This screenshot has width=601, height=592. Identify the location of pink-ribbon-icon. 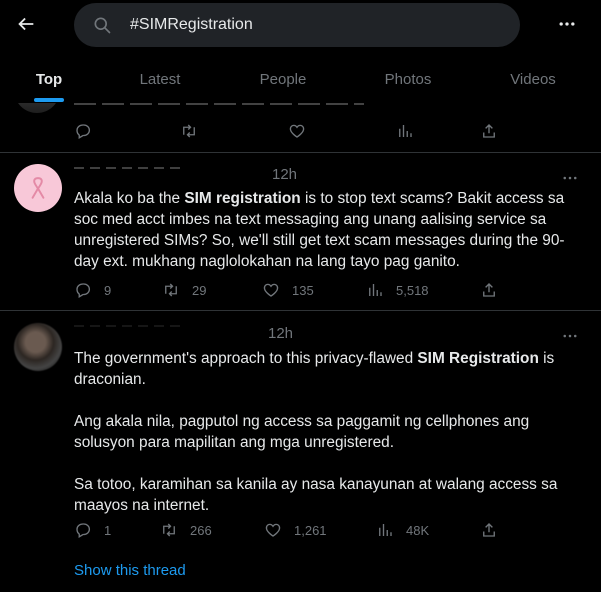
(38, 188).